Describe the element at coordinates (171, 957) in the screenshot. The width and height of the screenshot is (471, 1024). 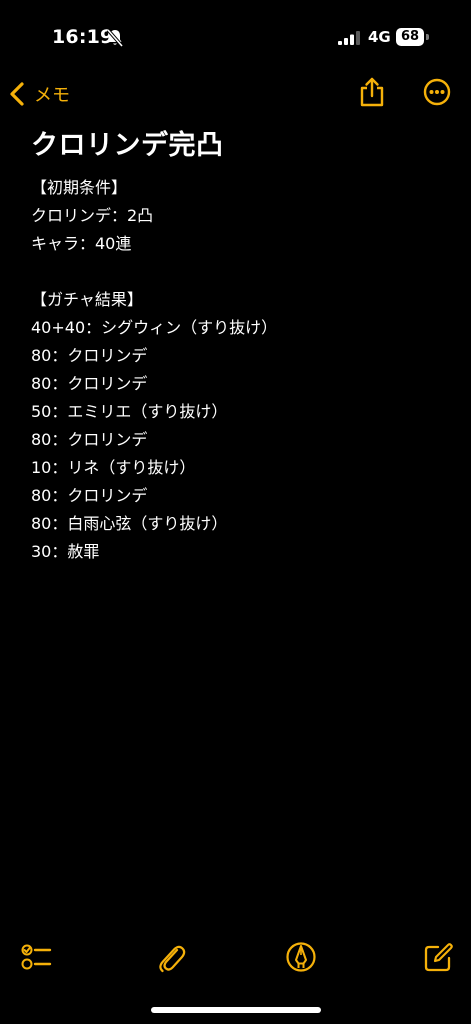
I see `paperclip-icon` at that location.